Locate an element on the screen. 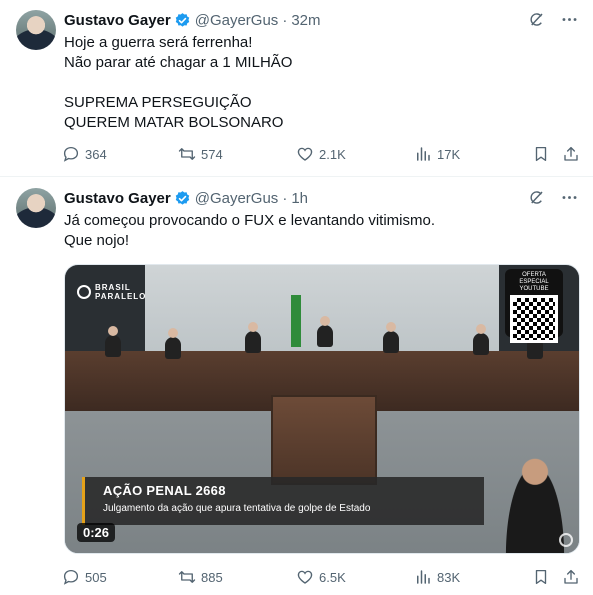  reply-button: 505 is located at coordinates (84, 577).